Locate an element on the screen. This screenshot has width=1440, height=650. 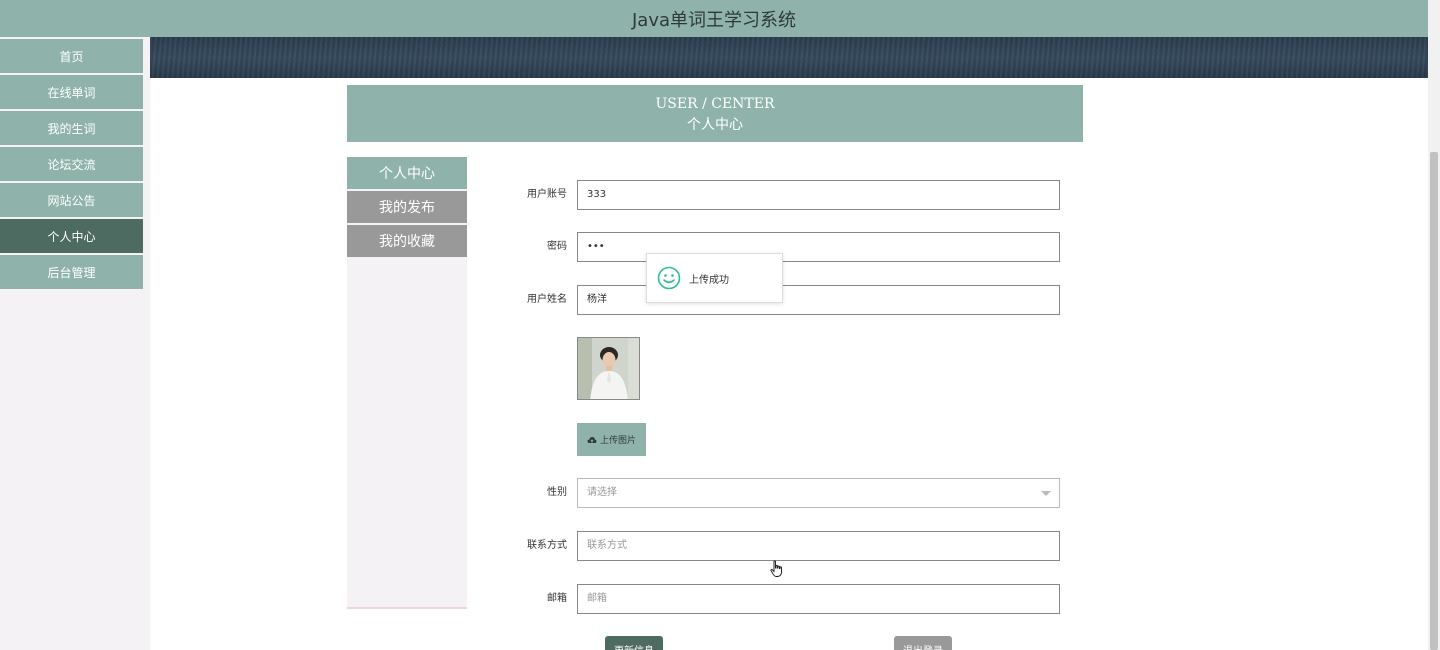
page-scrollbar is located at coordinates (1434, 325).